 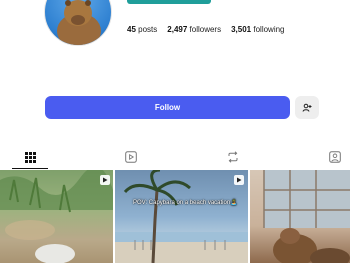 I want to click on follow-button: Follow, so click(x=167, y=107).